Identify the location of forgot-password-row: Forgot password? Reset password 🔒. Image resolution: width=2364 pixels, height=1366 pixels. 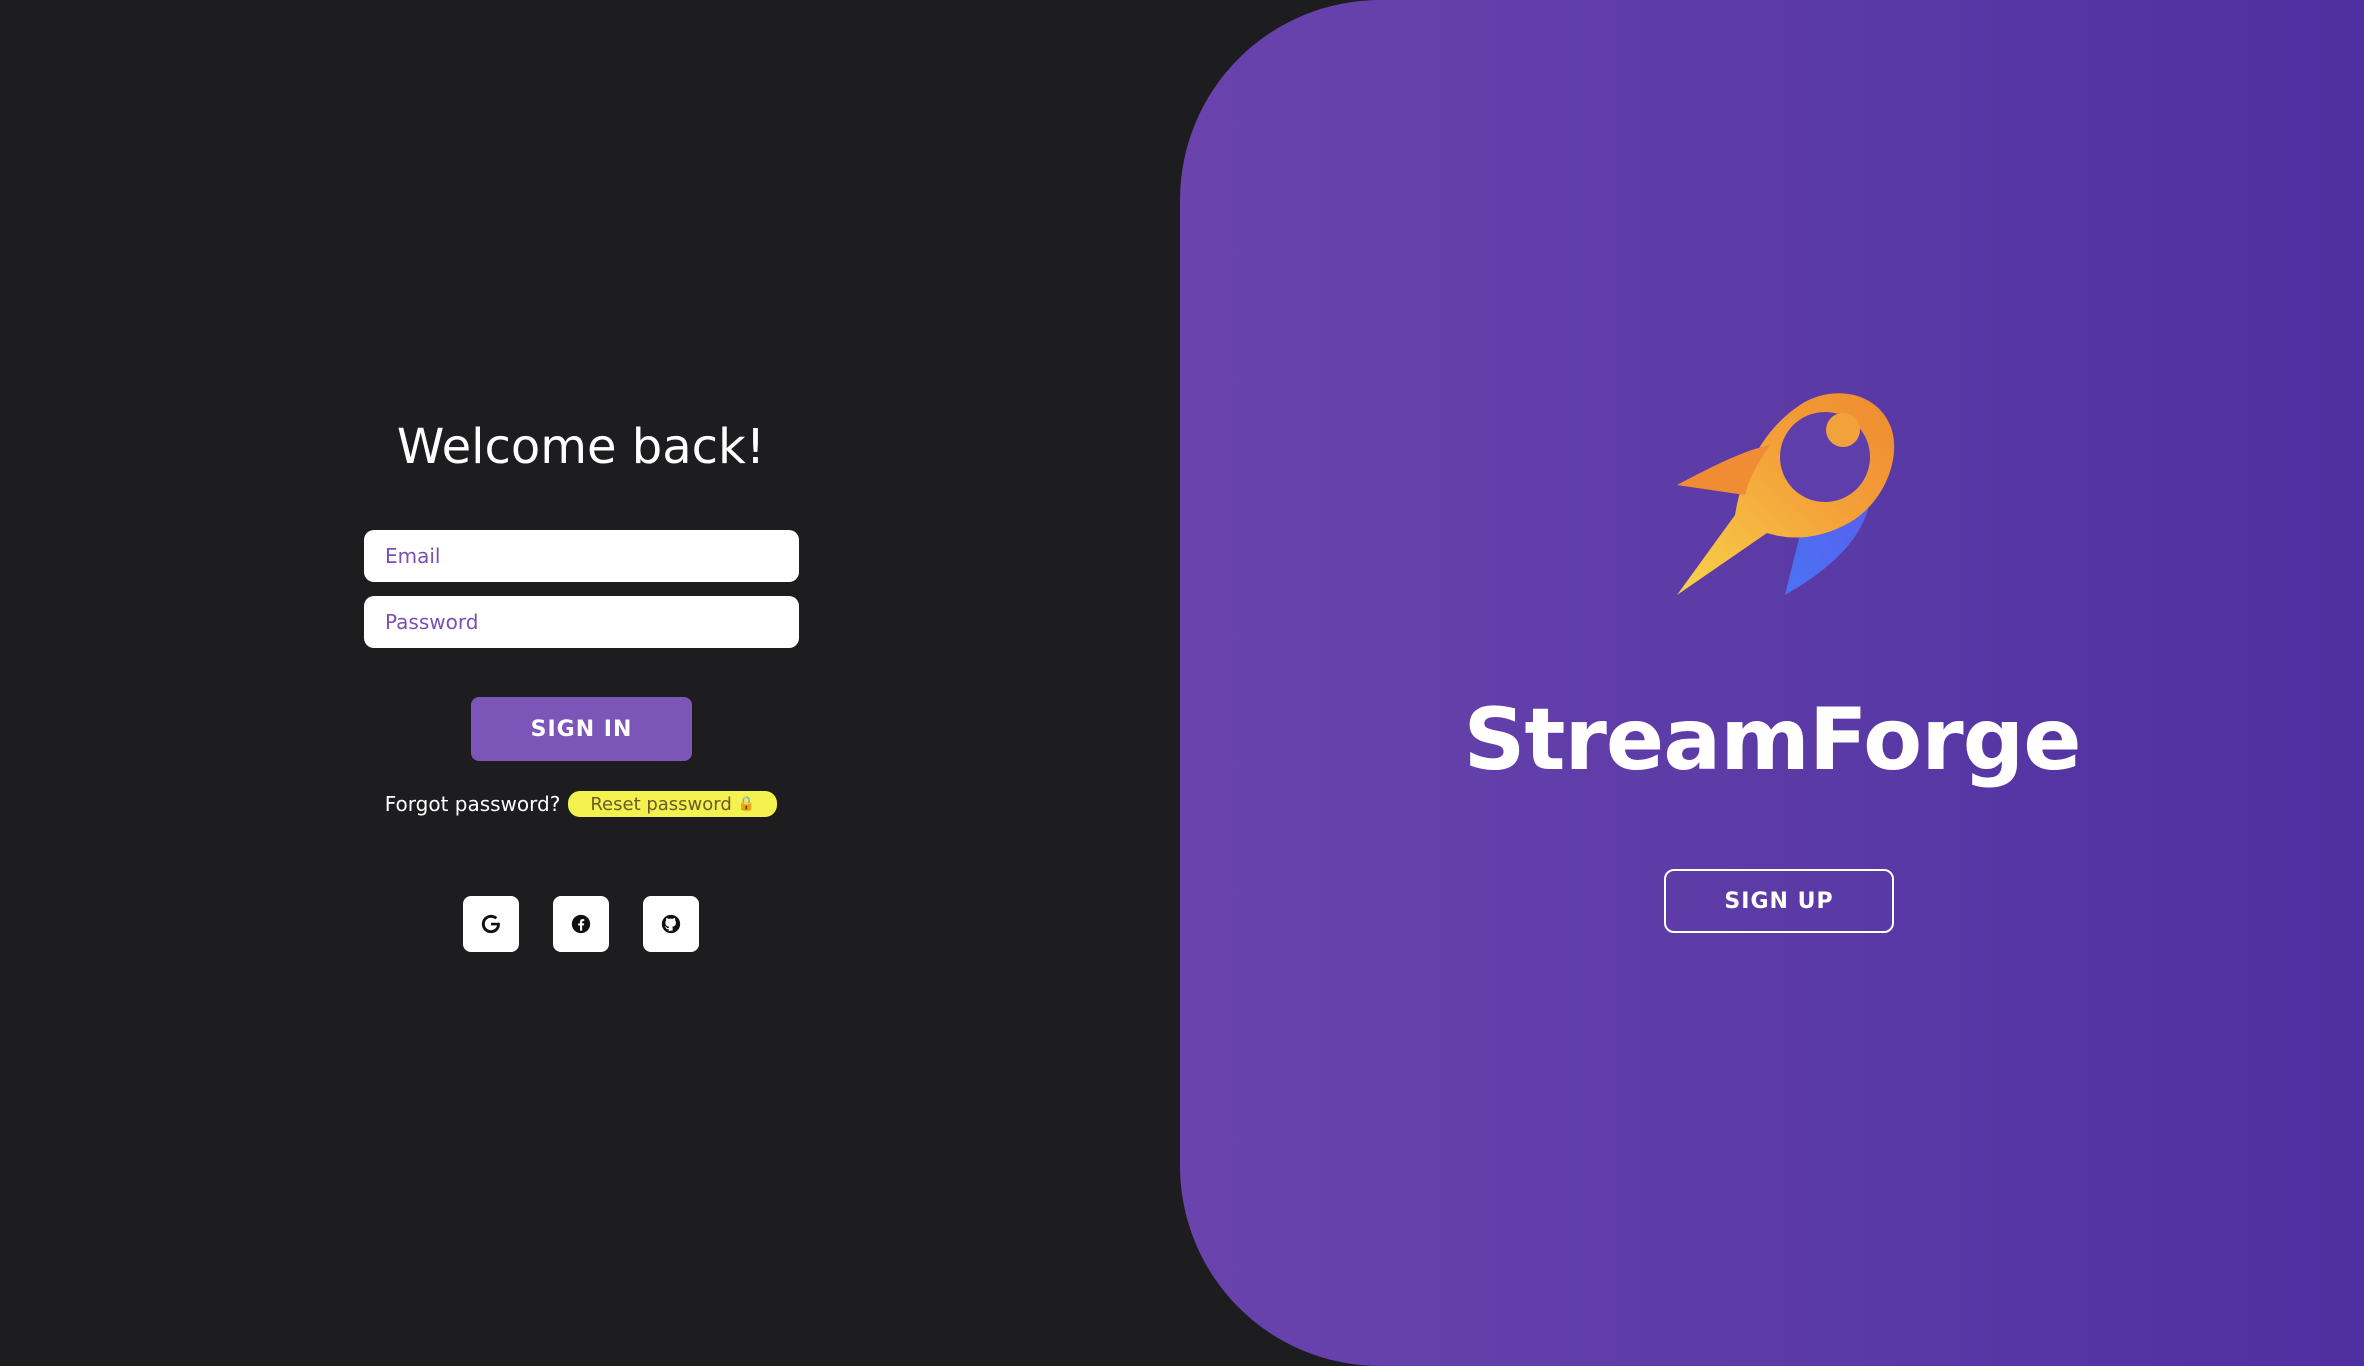
(581, 804).